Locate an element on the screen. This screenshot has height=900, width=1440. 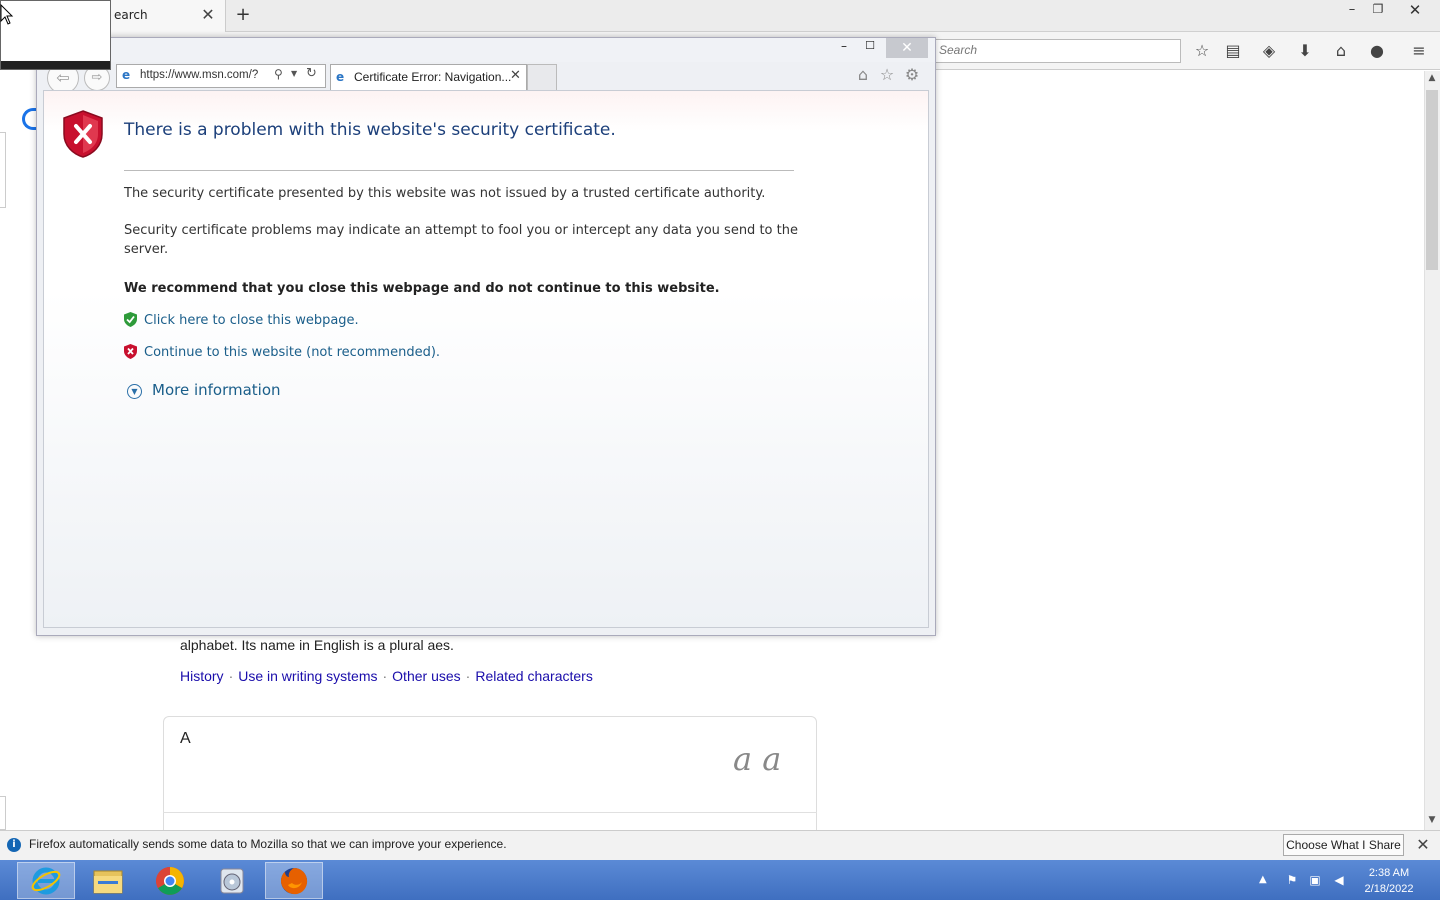
ie-tab-favicon-icon: e is located at coordinates (340, 77).